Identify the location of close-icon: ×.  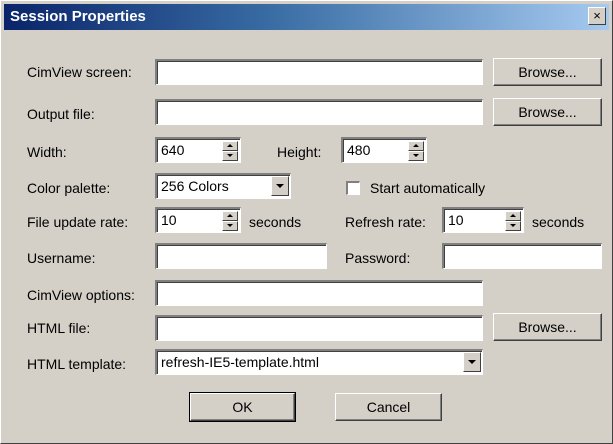
(597, 15).